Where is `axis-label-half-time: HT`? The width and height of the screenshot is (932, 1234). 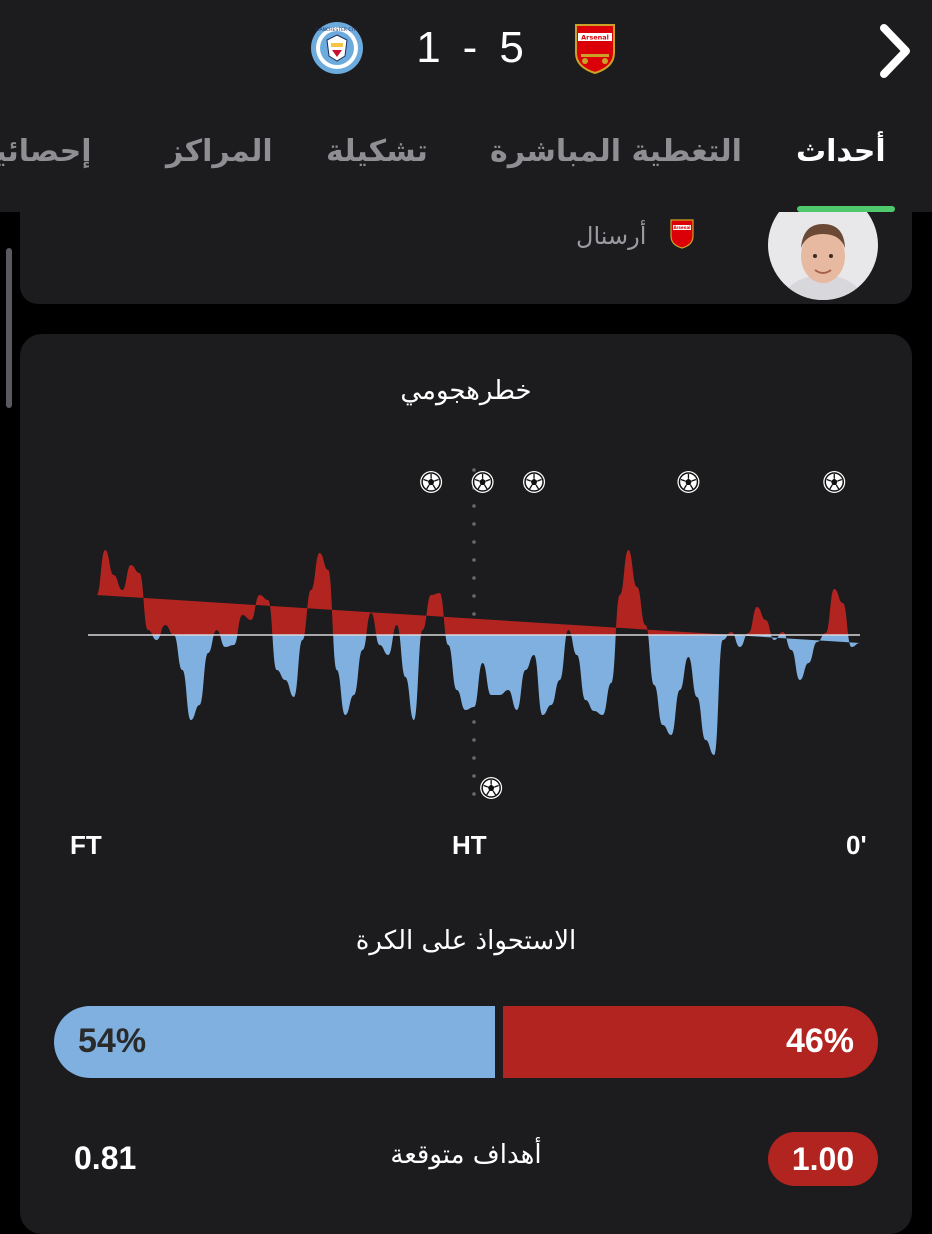
axis-label-half-time: HT is located at coordinates (469, 845).